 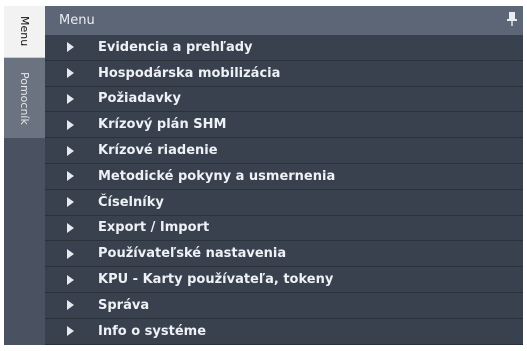 What do you see at coordinates (131, 202) in the screenshot?
I see `menu-item-label: Číselníky` at bounding box center [131, 202].